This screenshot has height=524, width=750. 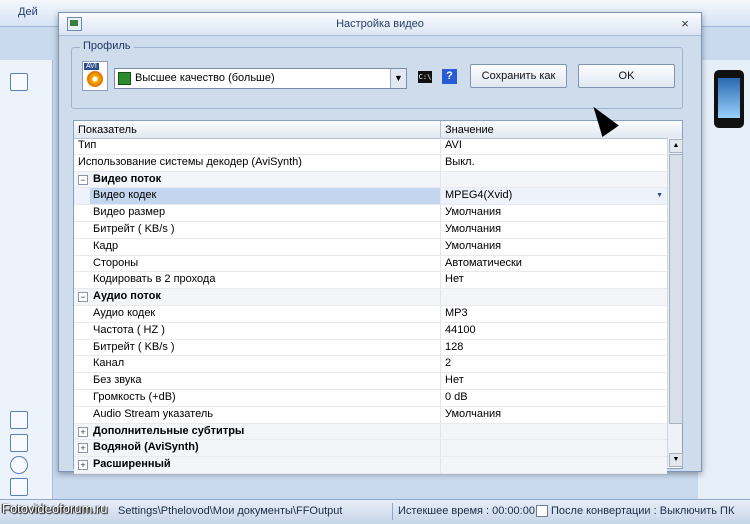 What do you see at coordinates (676, 146) in the screenshot?
I see `scroll-up-icon: ▲` at bounding box center [676, 146].